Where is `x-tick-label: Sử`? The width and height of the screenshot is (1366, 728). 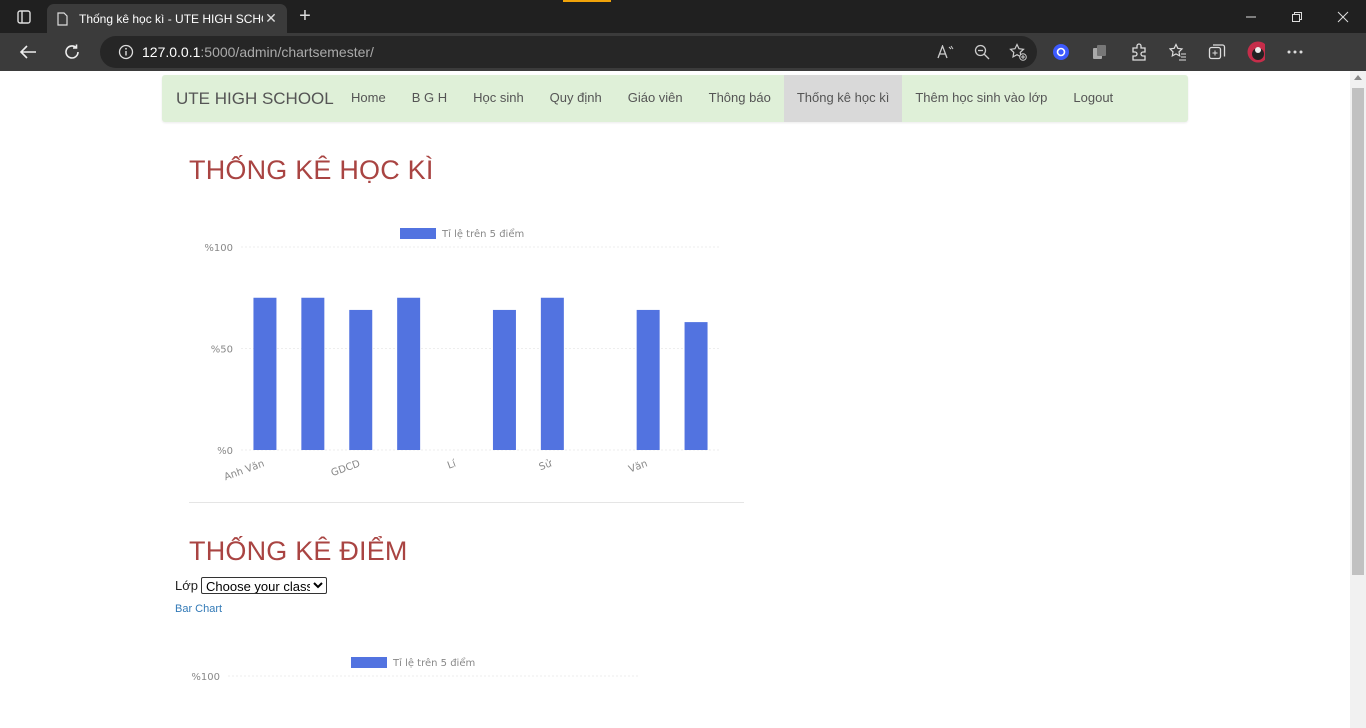 x-tick-label: Sử is located at coordinates (545, 465).